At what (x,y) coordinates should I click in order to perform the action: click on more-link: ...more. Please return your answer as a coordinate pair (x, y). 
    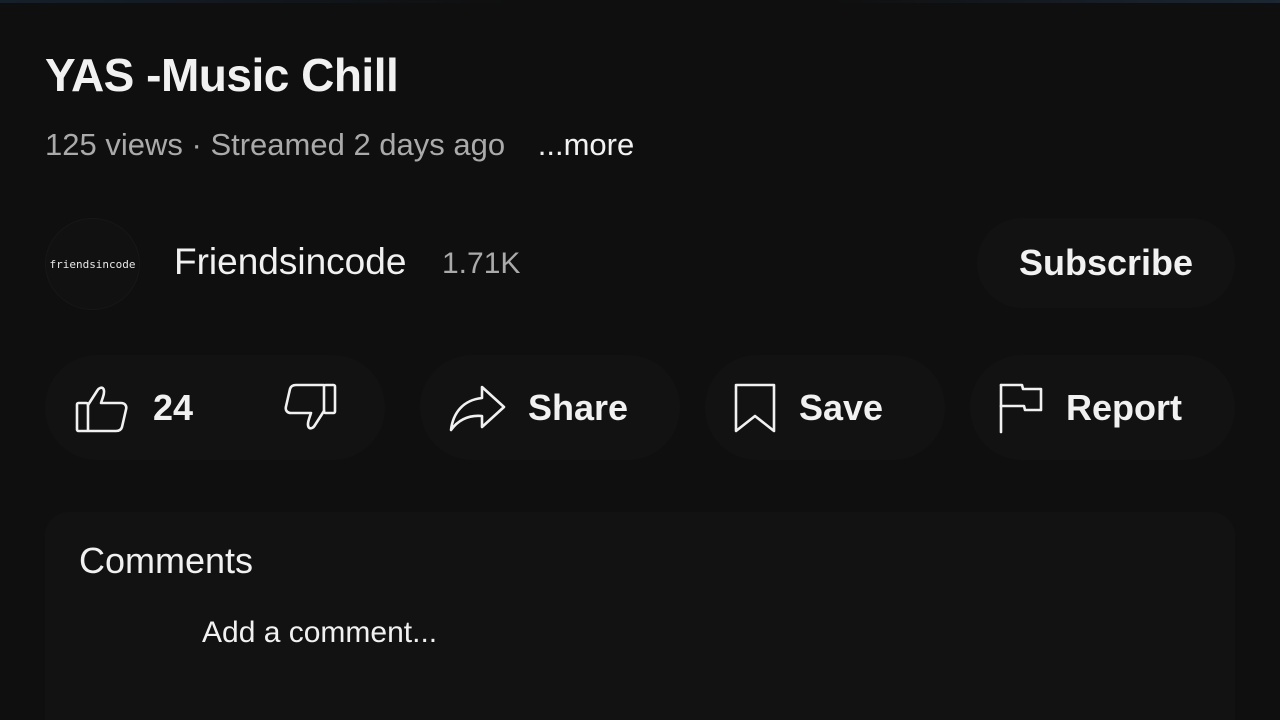
    Looking at the image, I should click on (586, 144).